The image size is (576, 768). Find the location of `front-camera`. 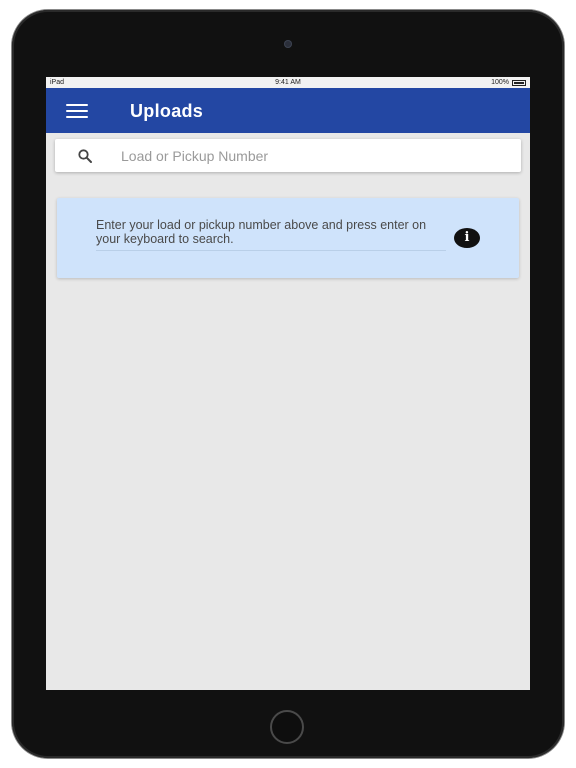

front-camera is located at coordinates (288, 44).